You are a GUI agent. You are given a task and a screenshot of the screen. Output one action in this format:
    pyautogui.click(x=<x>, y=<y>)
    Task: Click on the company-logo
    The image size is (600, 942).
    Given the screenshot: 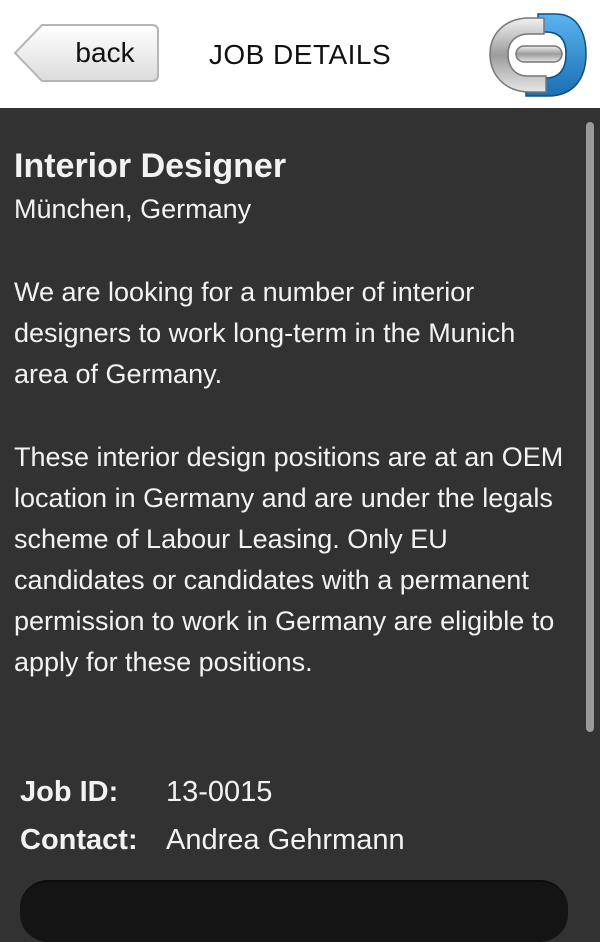 What is the action you would take?
    pyautogui.click(x=537, y=54)
    